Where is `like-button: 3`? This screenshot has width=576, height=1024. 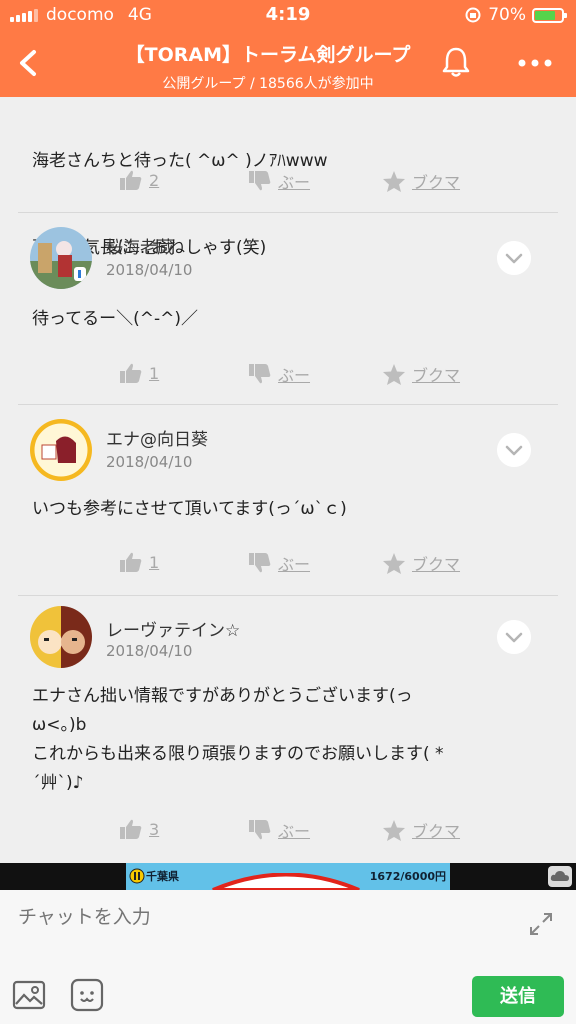 like-button: 3 is located at coordinates (139, 829).